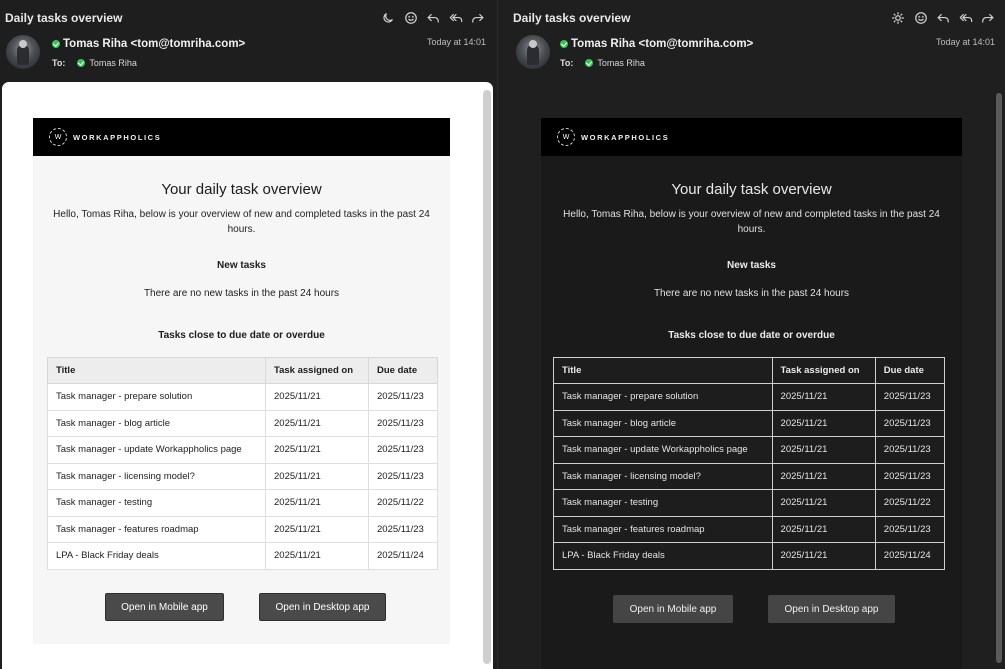 The image size is (1005, 669). I want to click on task-title-cell: Task manager - update Workappholics page, so click(663, 450).